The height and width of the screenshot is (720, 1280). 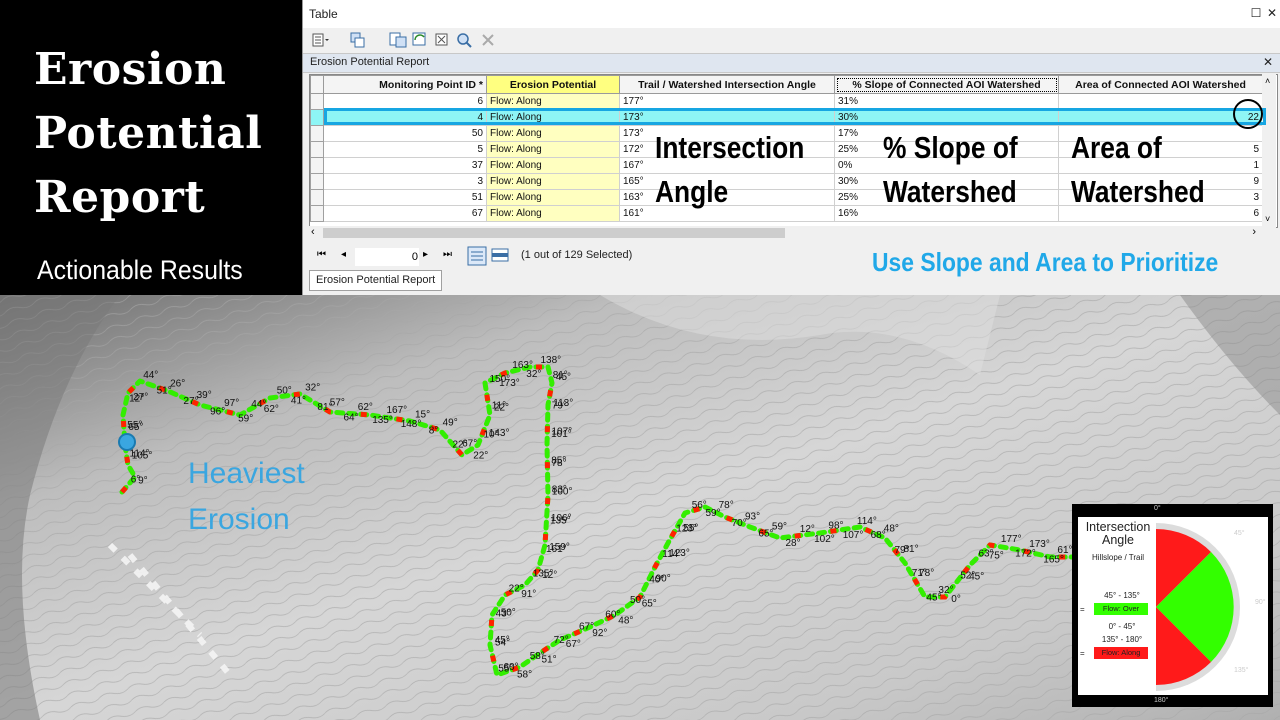 What do you see at coordinates (1272, 13) in the screenshot?
I see `close-icon: ✕` at bounding box center [1272, 13].